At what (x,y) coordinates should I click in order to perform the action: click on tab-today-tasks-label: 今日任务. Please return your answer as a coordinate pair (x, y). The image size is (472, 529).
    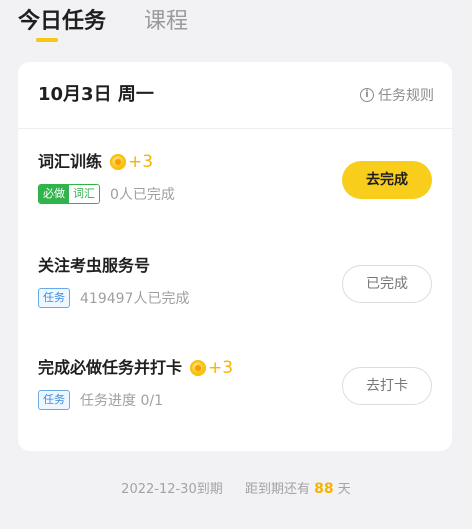
    Looking at the image, I should click on (62, 21).